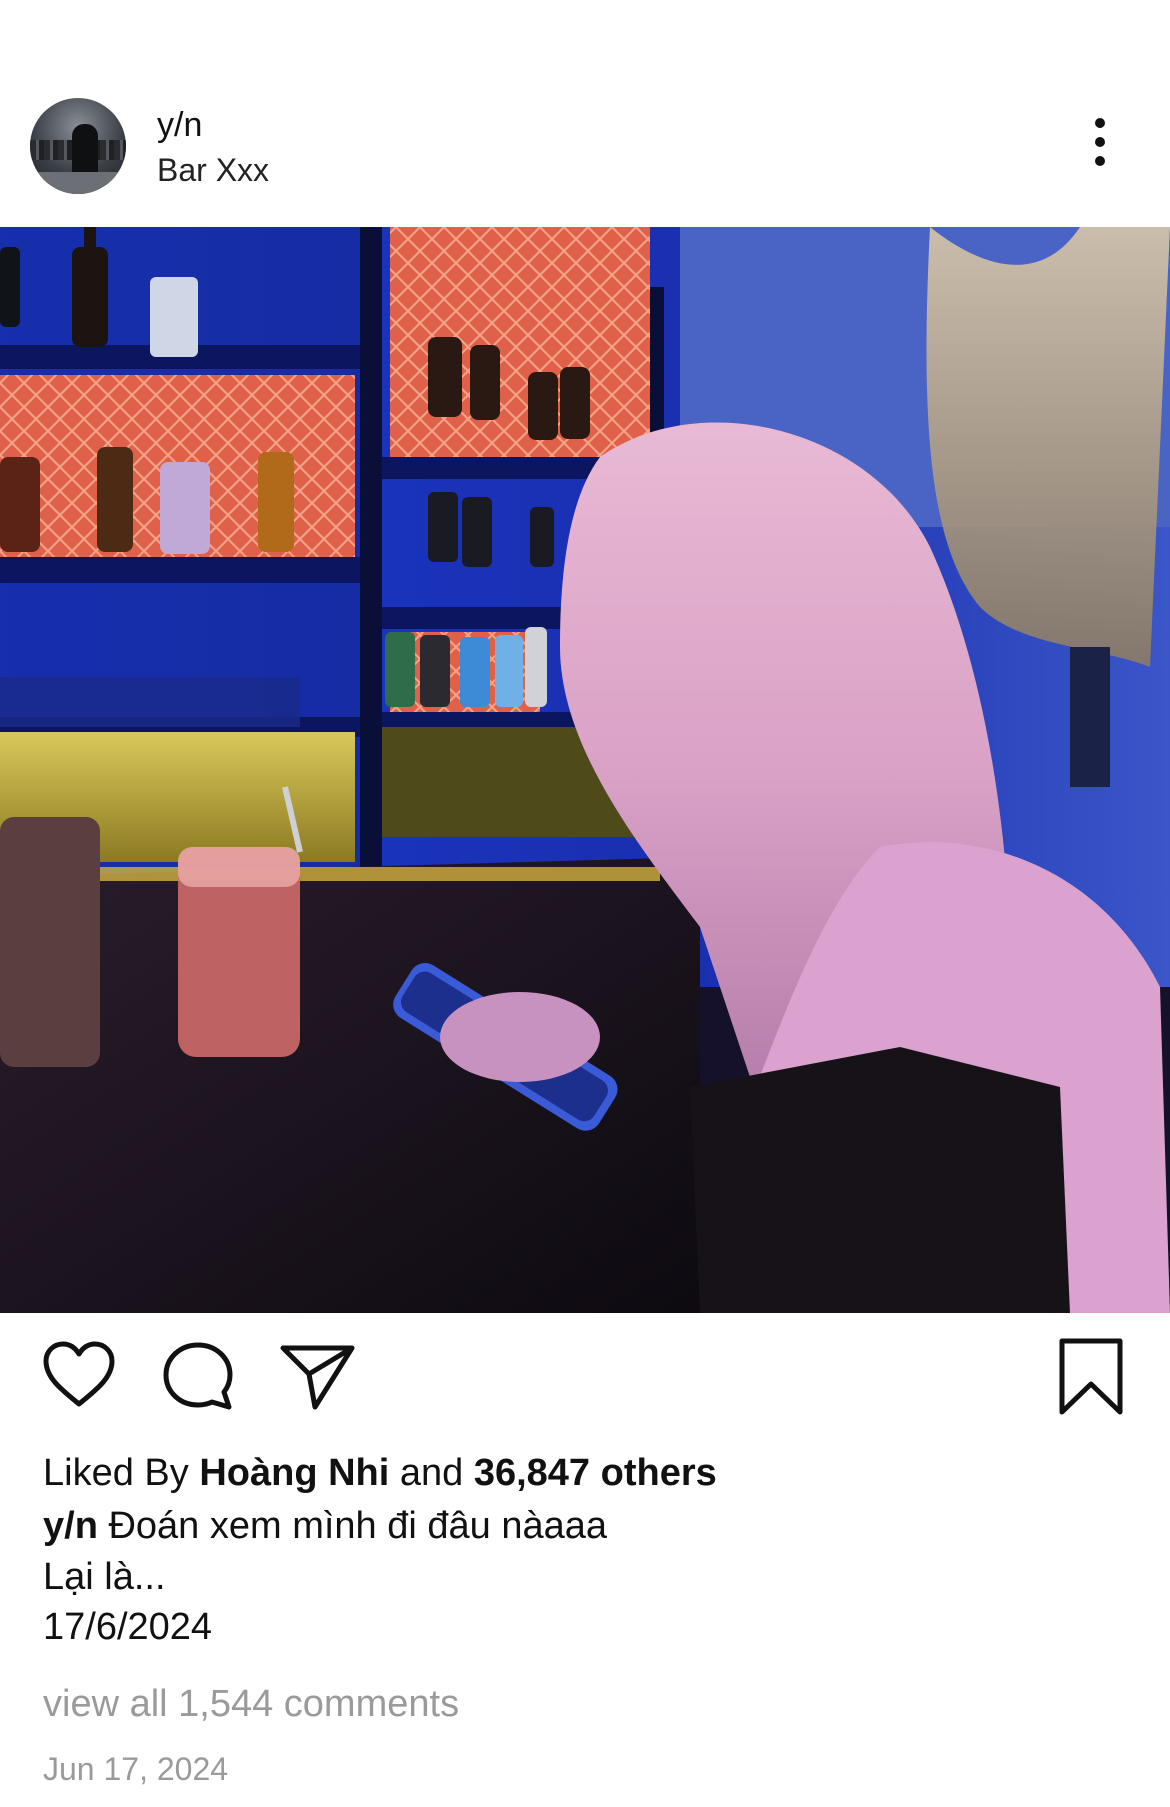  What do you see at coordinates (318, 1376) in the screenshot?
I see `paper-plane-icon` at bounding box center [318, 1376].